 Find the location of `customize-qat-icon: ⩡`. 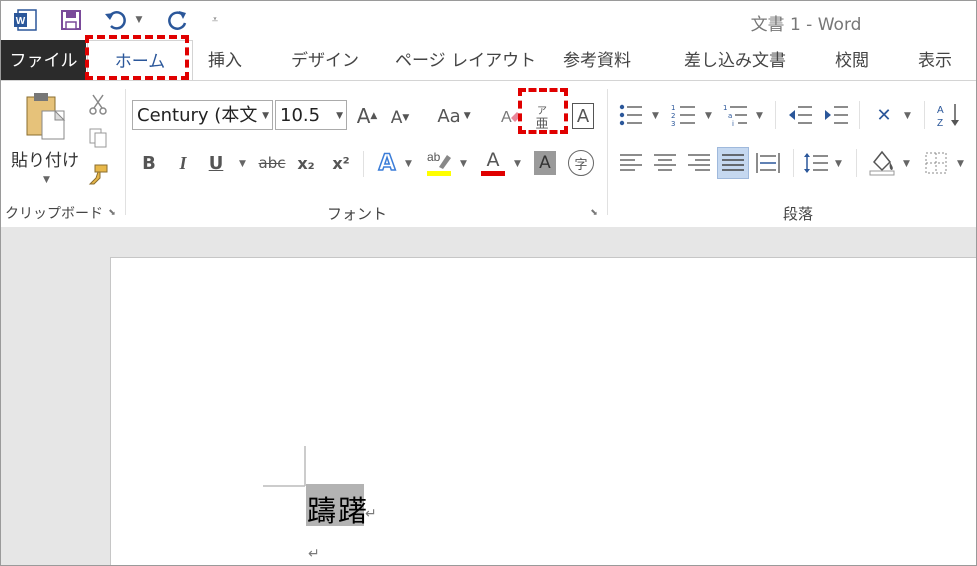

customize-qat-icon: ⩡ is located at coordinates (215, 20).